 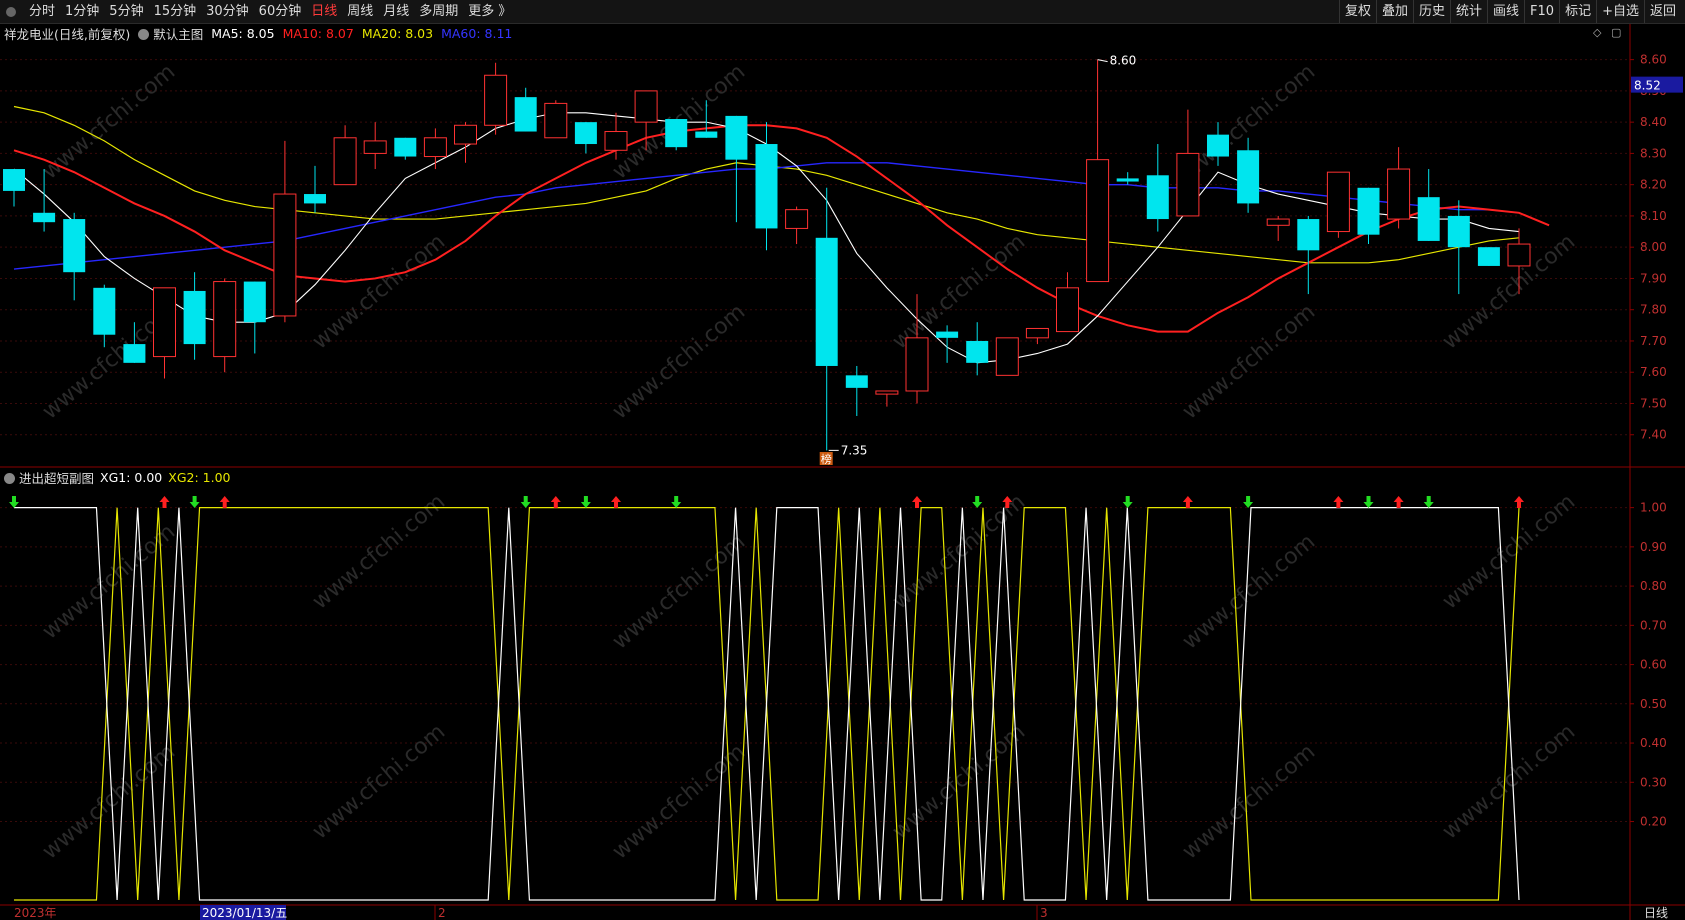 What do you see at coordinates (1653, 743) in the screenshot?
I see `y-tick-label: 0.40` at bounding box center [1653, 743].